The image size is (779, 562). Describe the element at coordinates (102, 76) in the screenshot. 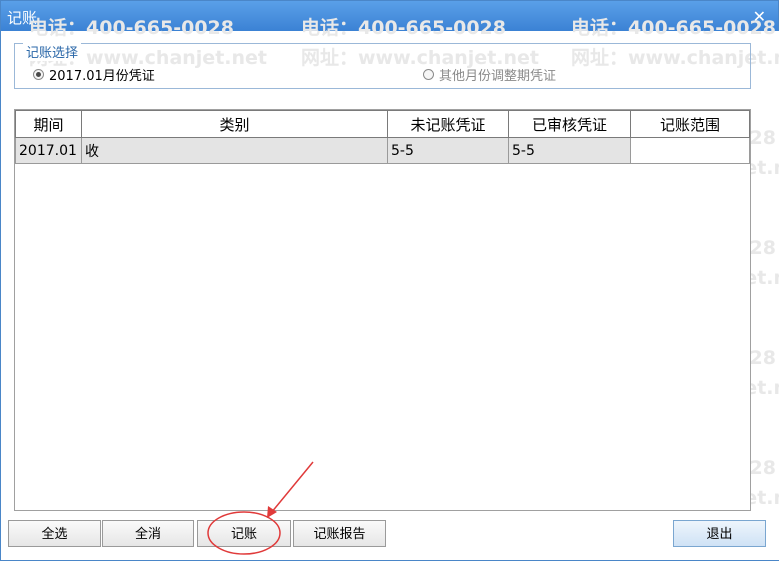

I see `radio-current-month-label: 2017.01月份凭证` at that location.